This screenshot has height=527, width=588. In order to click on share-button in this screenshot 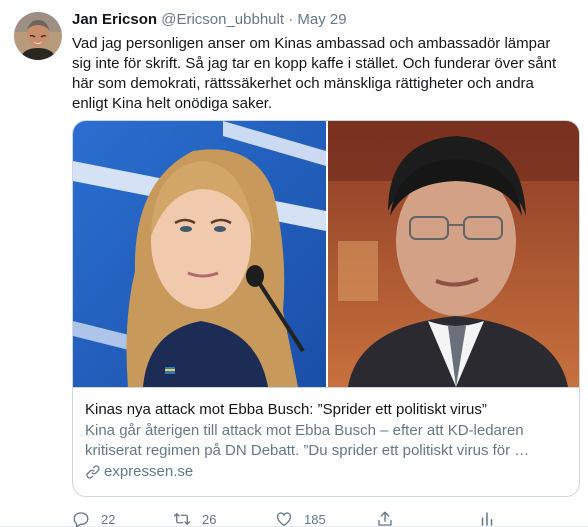, I will do `click(385, 517)`.